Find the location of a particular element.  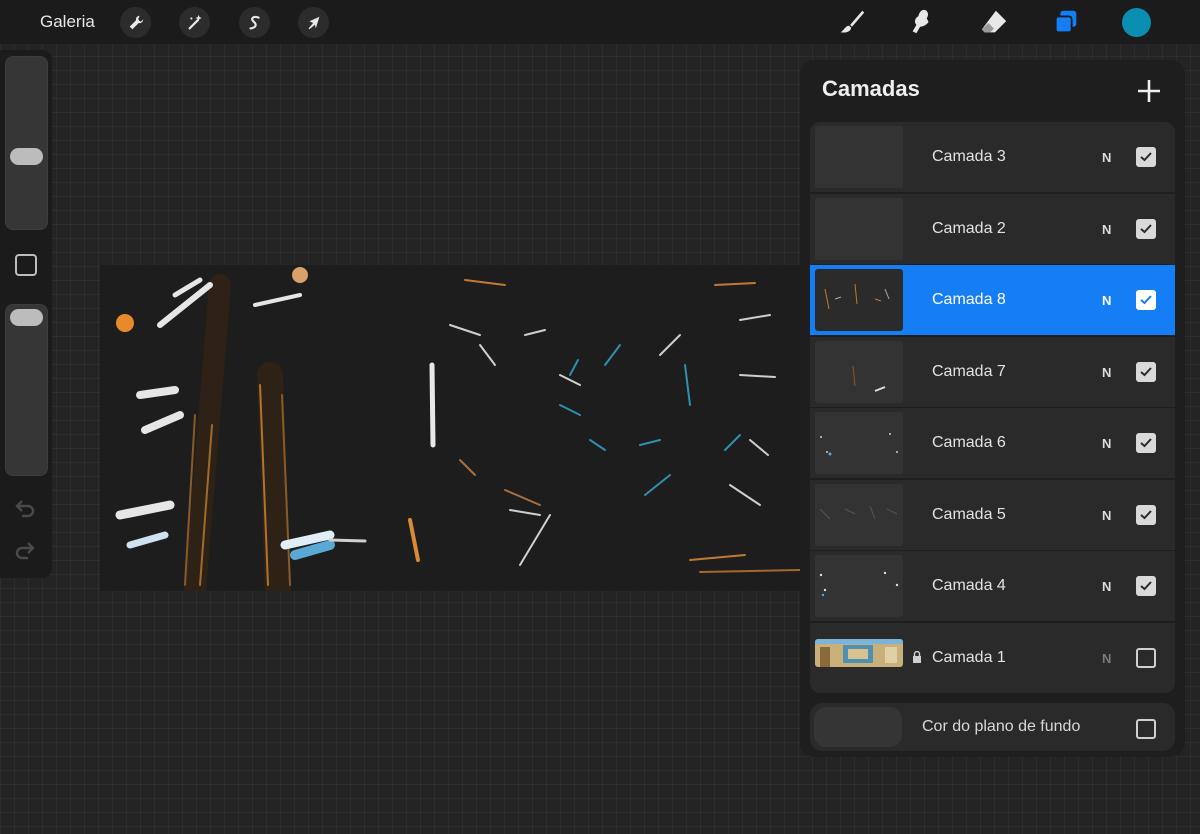

eraser-icon is located at coordinates (994, 22).